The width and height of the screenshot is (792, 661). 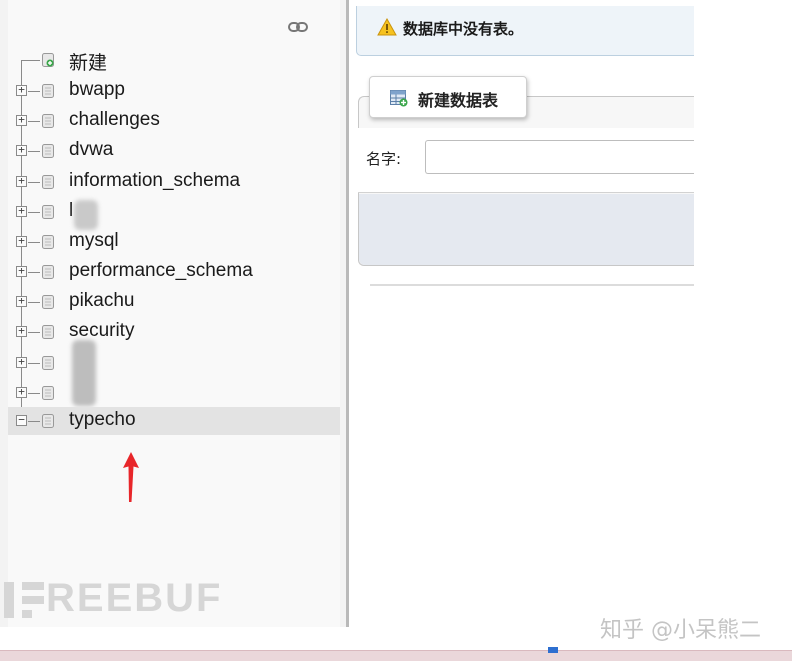 What do you see at coordinates (102, 300) in the screenshot?
I see `tree-item-label: pikachu` at bounding box center [102, 300].